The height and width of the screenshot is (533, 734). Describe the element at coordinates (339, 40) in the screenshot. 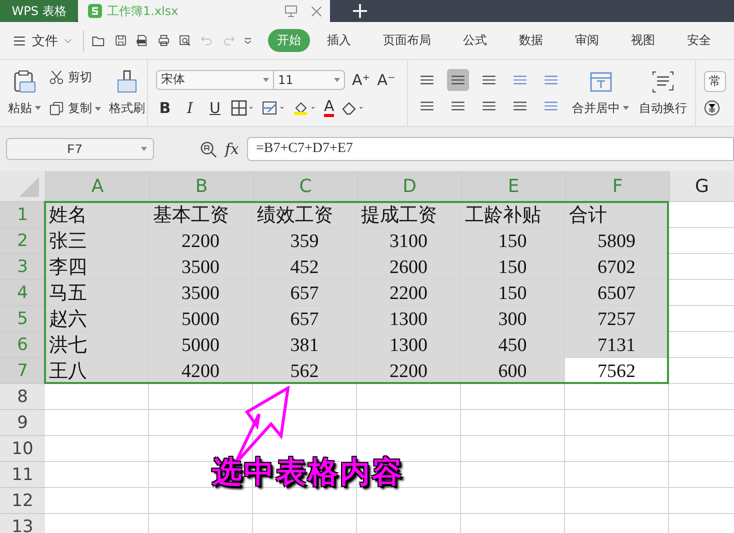

I see `ribbon-tab: 插入` at that location.